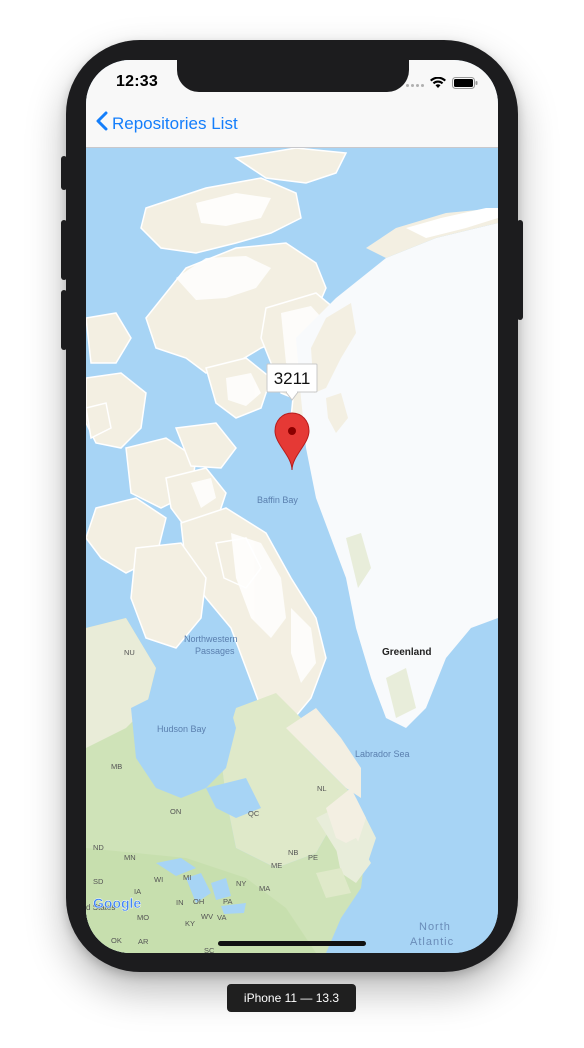 The image size is (584, 1048). I want to click on label-va: VA, so click(221, 917).